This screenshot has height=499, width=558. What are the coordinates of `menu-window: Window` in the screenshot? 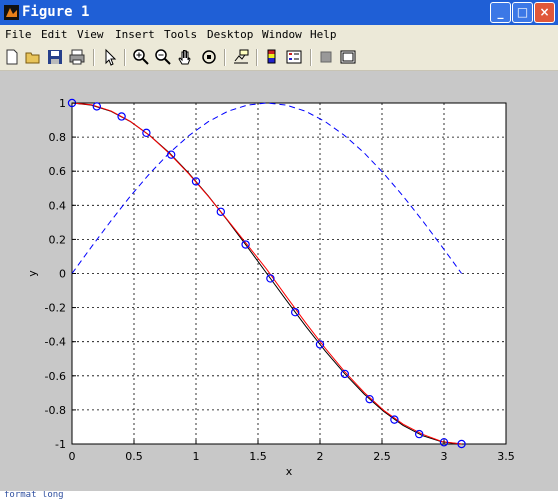 It's located at (282, 34).